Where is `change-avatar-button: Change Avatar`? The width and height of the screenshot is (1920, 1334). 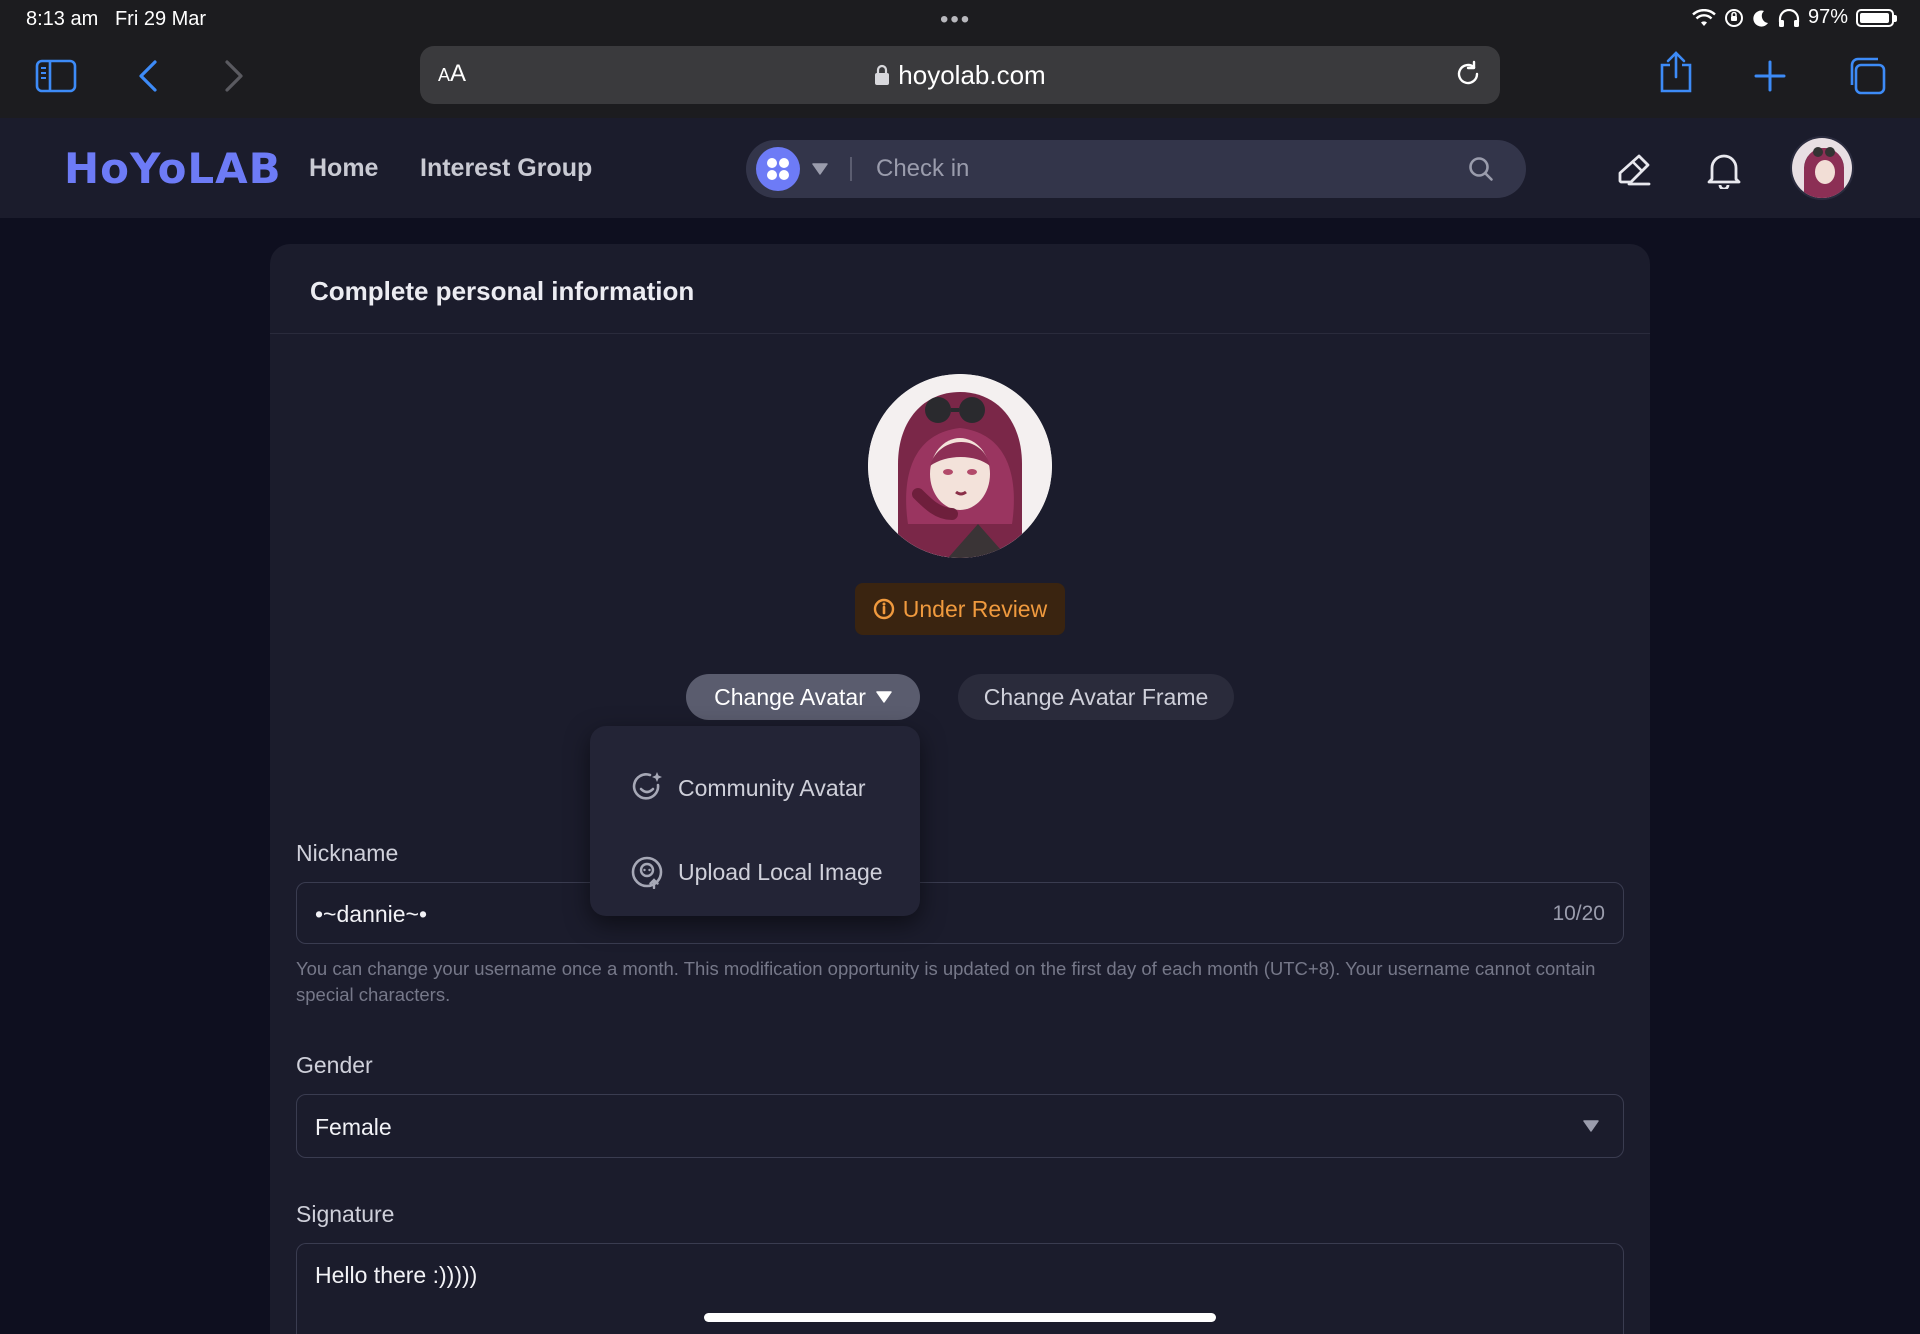 change-avatar-button: Change Avatar is located at coordinates (803, 697).